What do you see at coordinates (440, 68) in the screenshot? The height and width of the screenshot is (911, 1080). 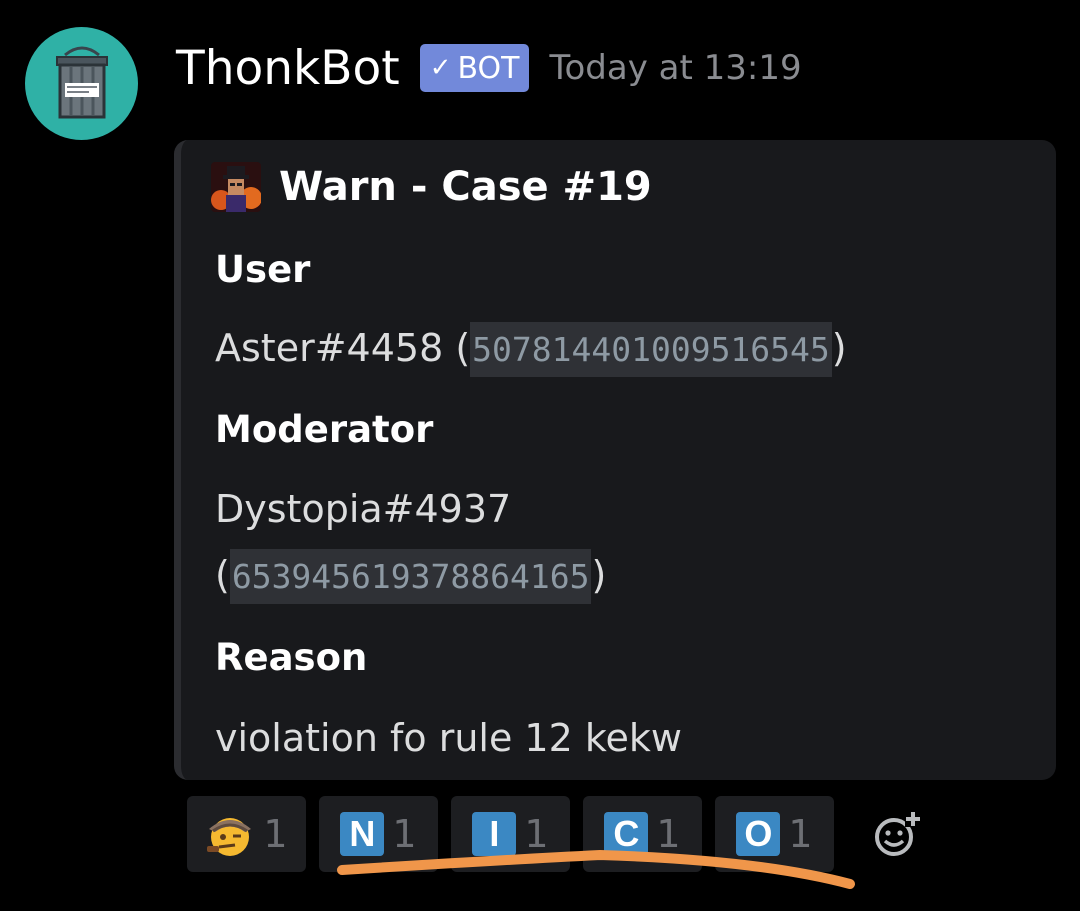 I see `verified-check-icon: ✓` at bounding box center [440, 68].